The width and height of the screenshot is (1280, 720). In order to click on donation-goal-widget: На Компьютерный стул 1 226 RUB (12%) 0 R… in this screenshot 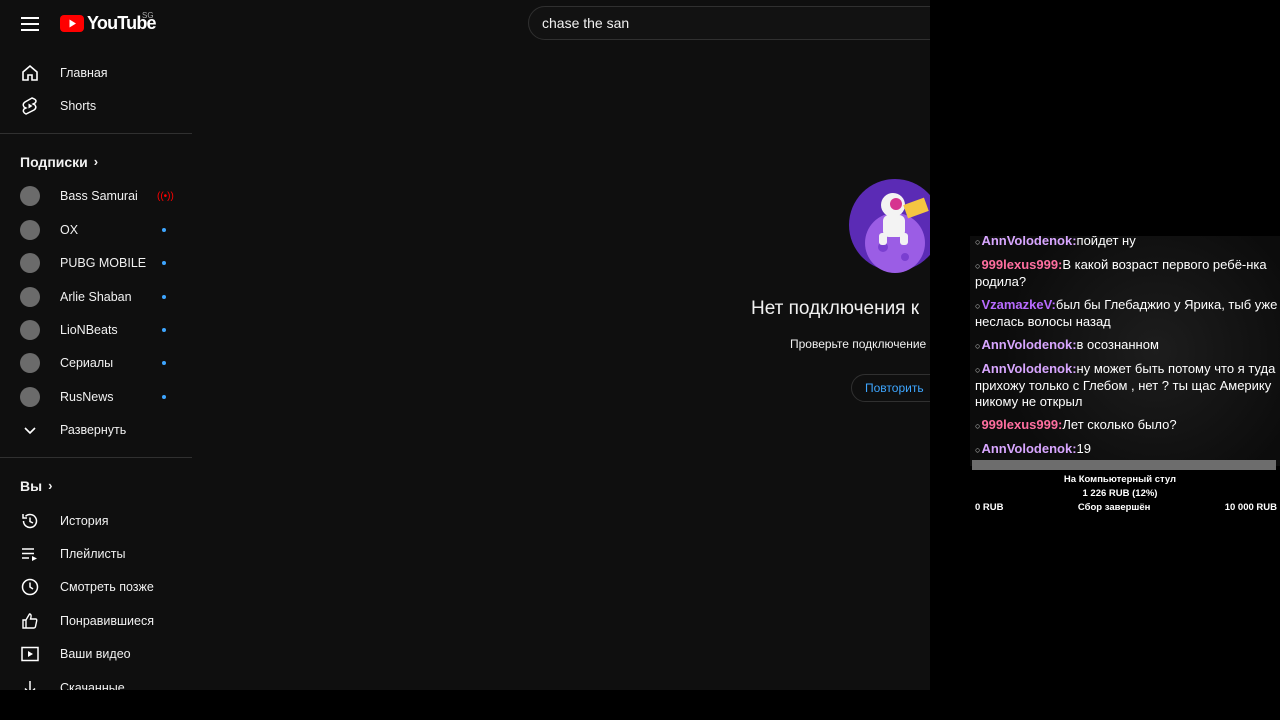, I will do `click(1126, 493)`.